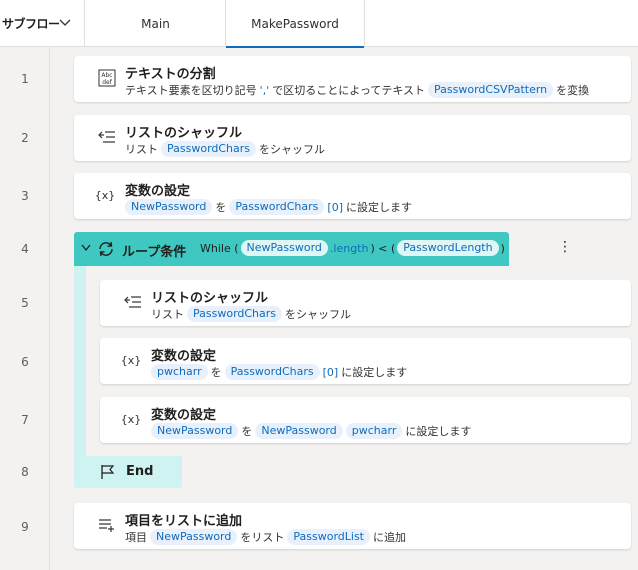  What do you see at coordinates (25, 420) in the screenshot?
I see `line-number: 7` at bounding box center [25, 420].